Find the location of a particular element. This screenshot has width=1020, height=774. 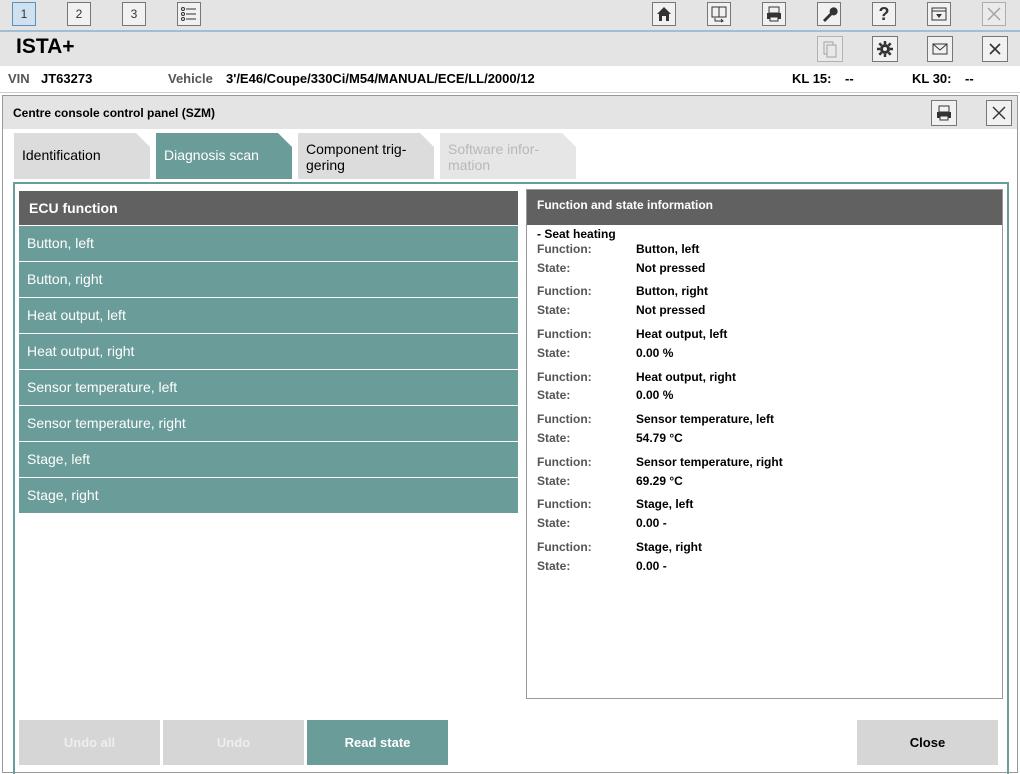

home-button is located at coordinates (664, 14).